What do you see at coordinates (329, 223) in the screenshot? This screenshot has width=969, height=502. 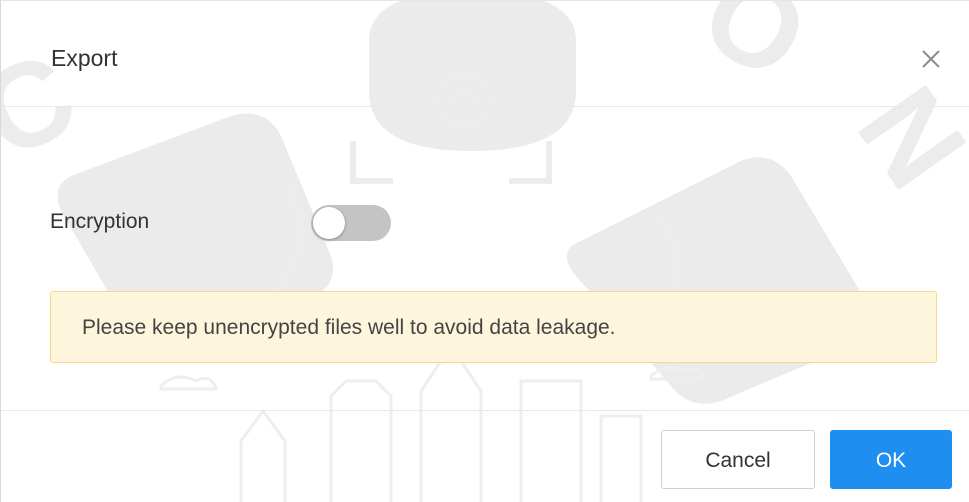 I see `toggle-knob` at bounding box center [329, 223].